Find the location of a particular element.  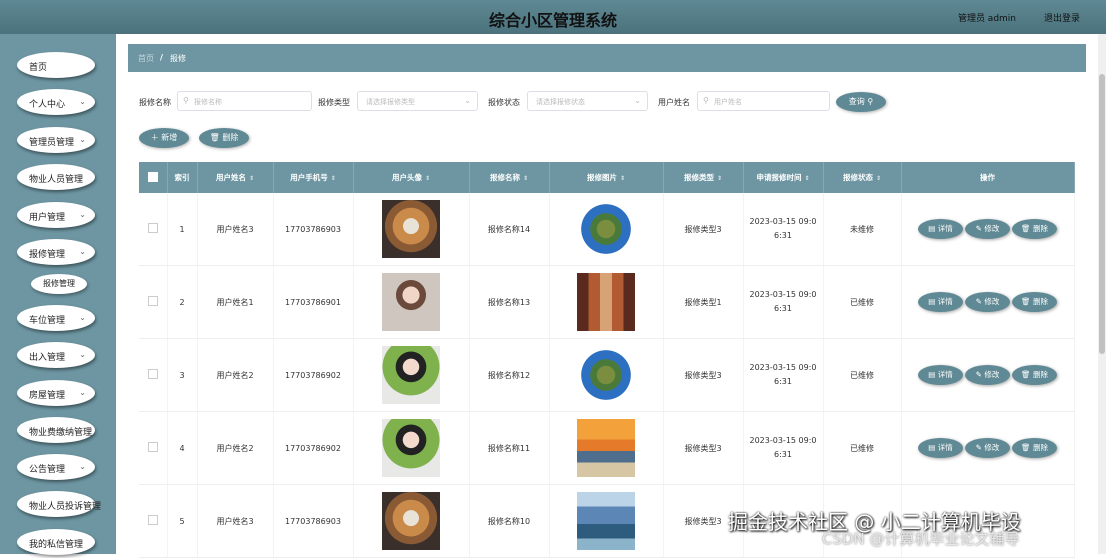

logout-link: 退出登录 is located at coordinates (1062, 17).